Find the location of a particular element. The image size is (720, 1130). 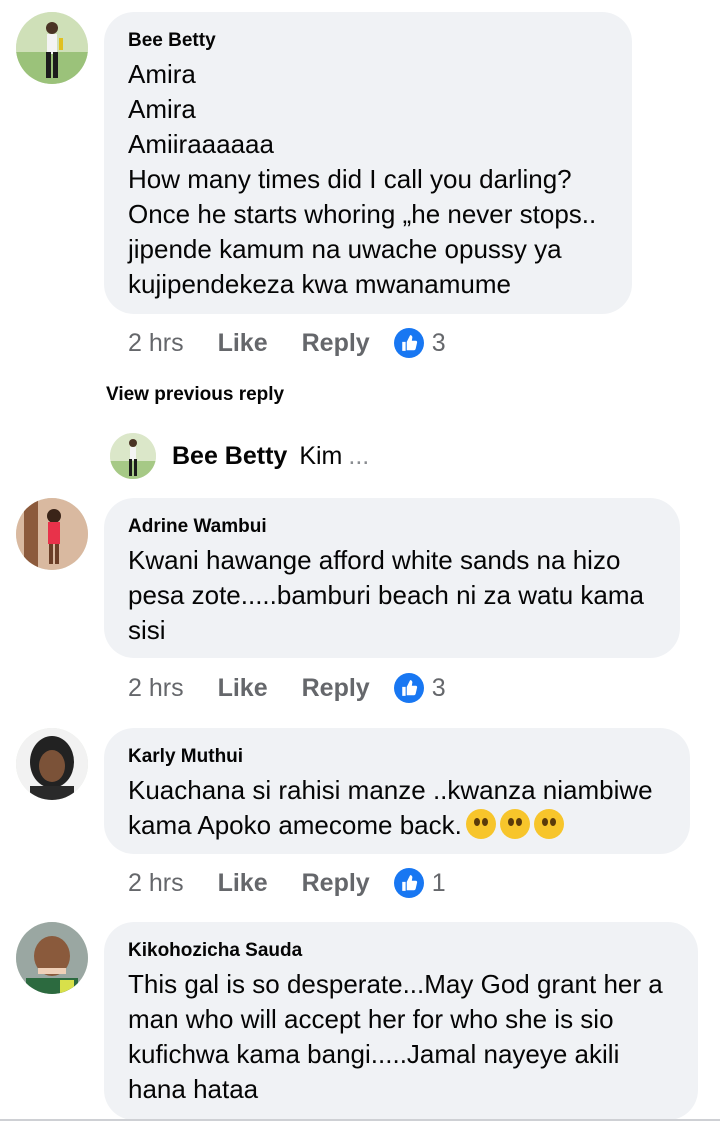

comment-line: Amiiraaaaaa is located at coordinates (201, 144).